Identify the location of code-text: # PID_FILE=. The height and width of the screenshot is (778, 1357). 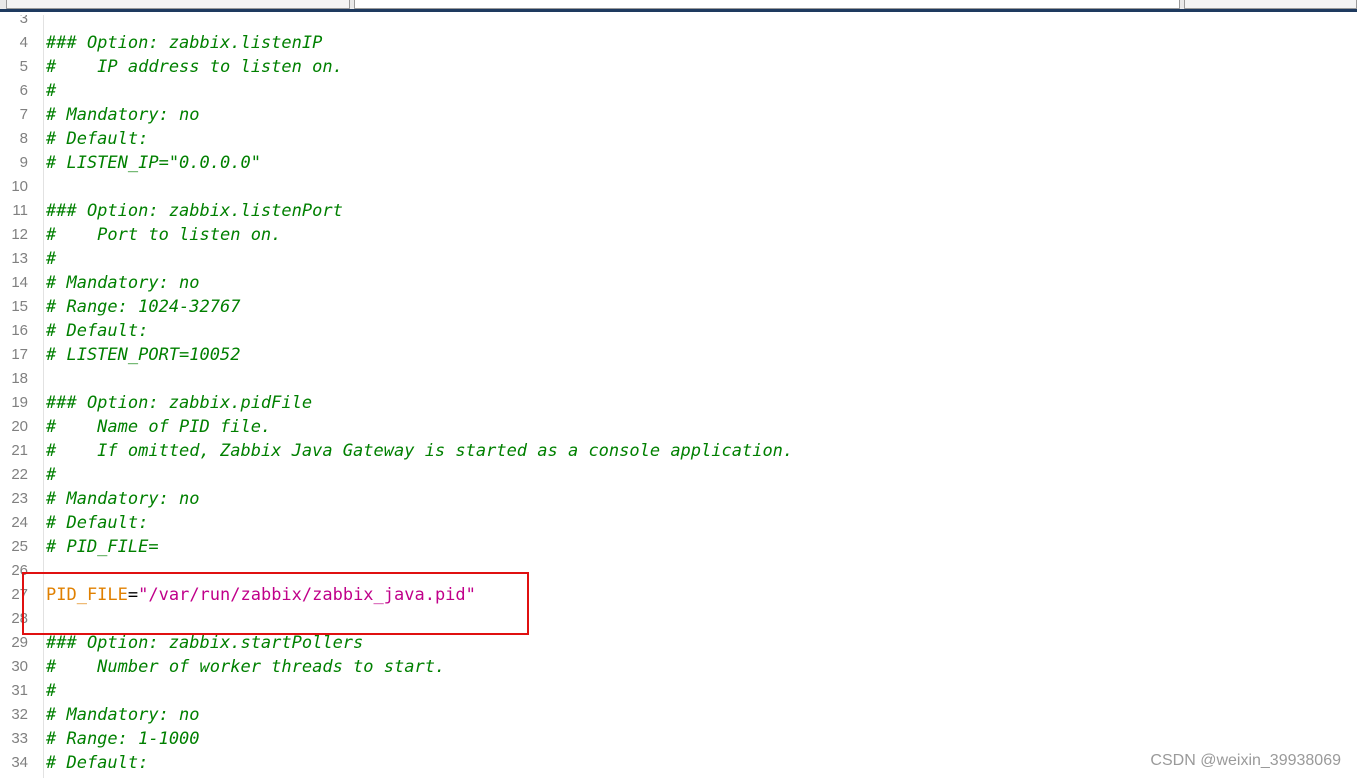
(102, 547).